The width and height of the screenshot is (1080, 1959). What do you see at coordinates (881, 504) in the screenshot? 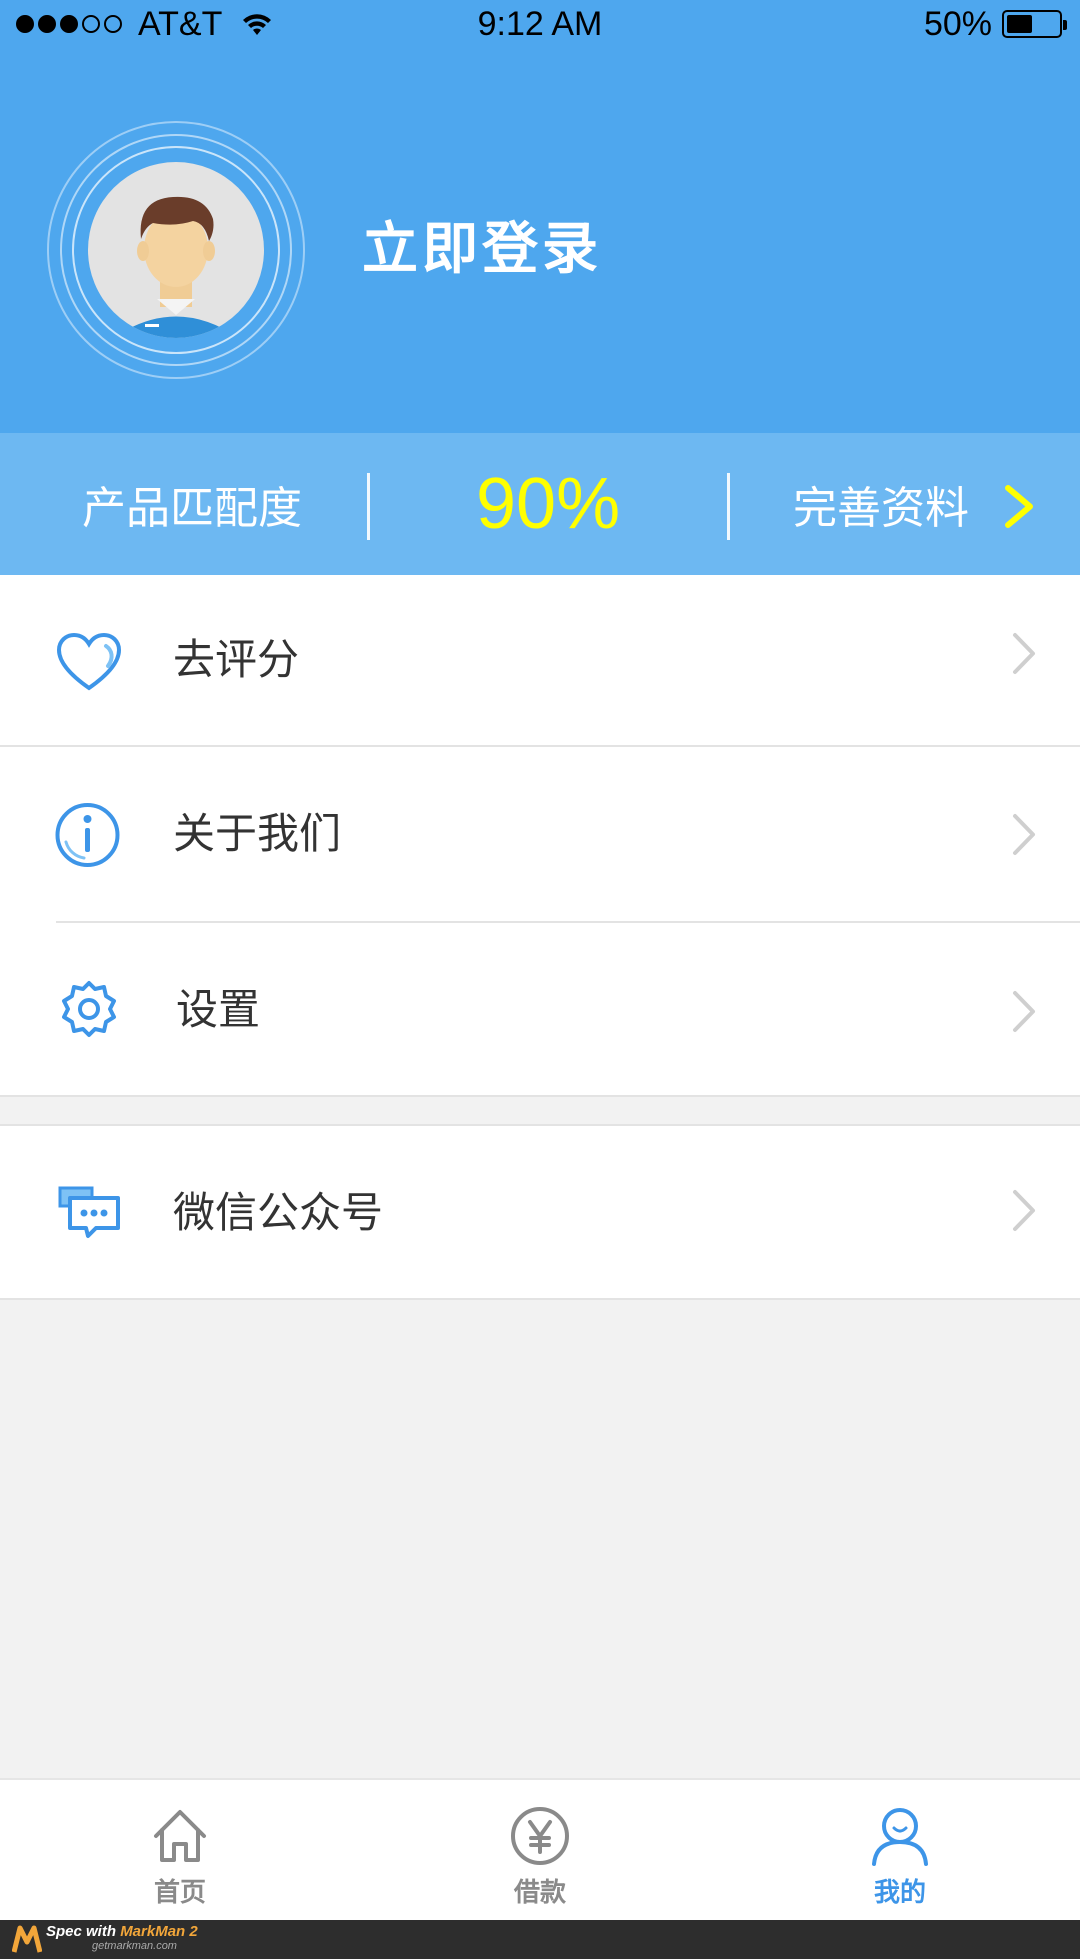
I see `complete-profile-button: 完善资料` at bounding box center [881, 504].